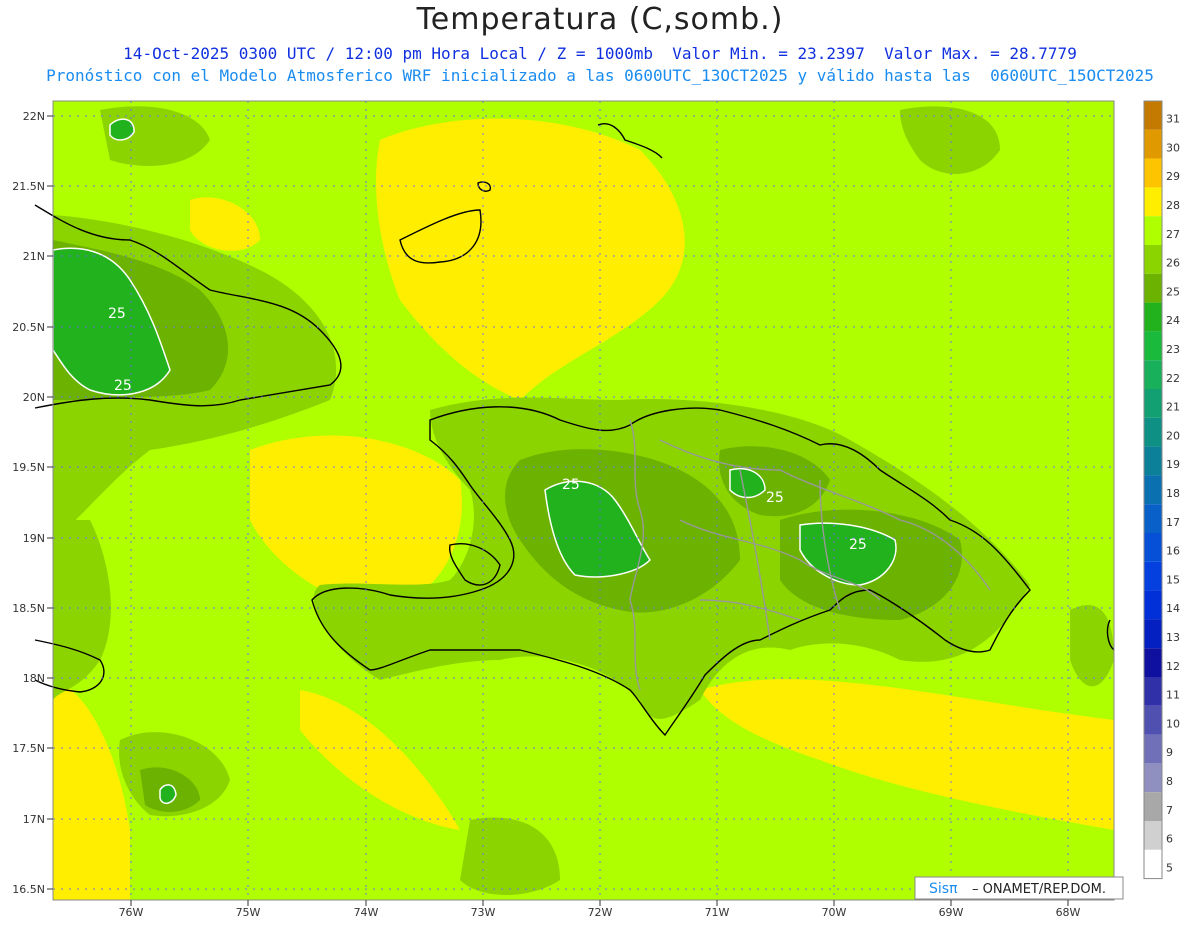  What do you see at coordinates (1173, 522) in the screenshot?
I see `colorbar-label: 17` at bounding box center [1173, 522].